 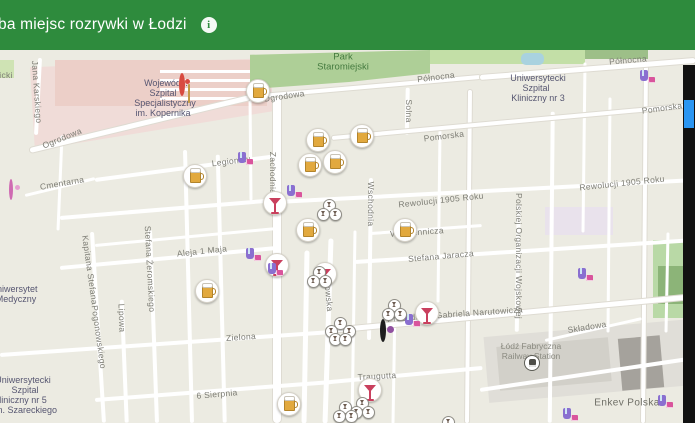 I want to click on scrollbar-thumb, so click(x=689, y=114).